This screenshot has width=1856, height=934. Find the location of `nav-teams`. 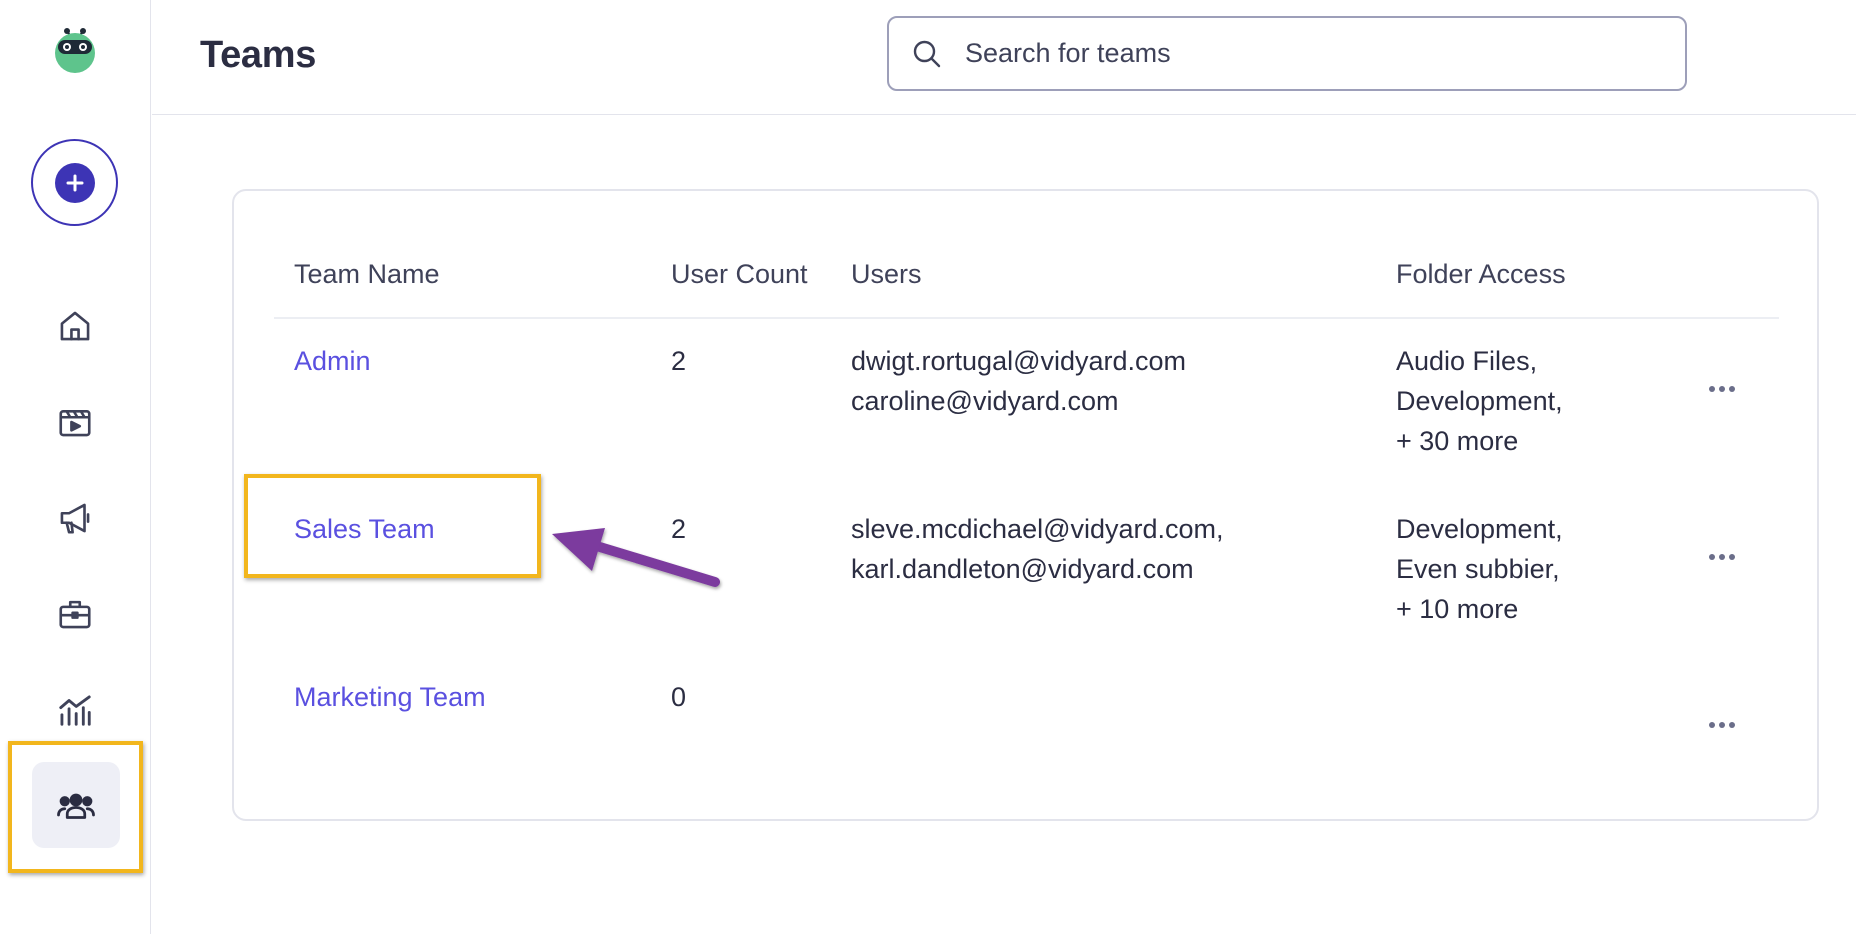

nav-teams is located at coordinates (76, 805).